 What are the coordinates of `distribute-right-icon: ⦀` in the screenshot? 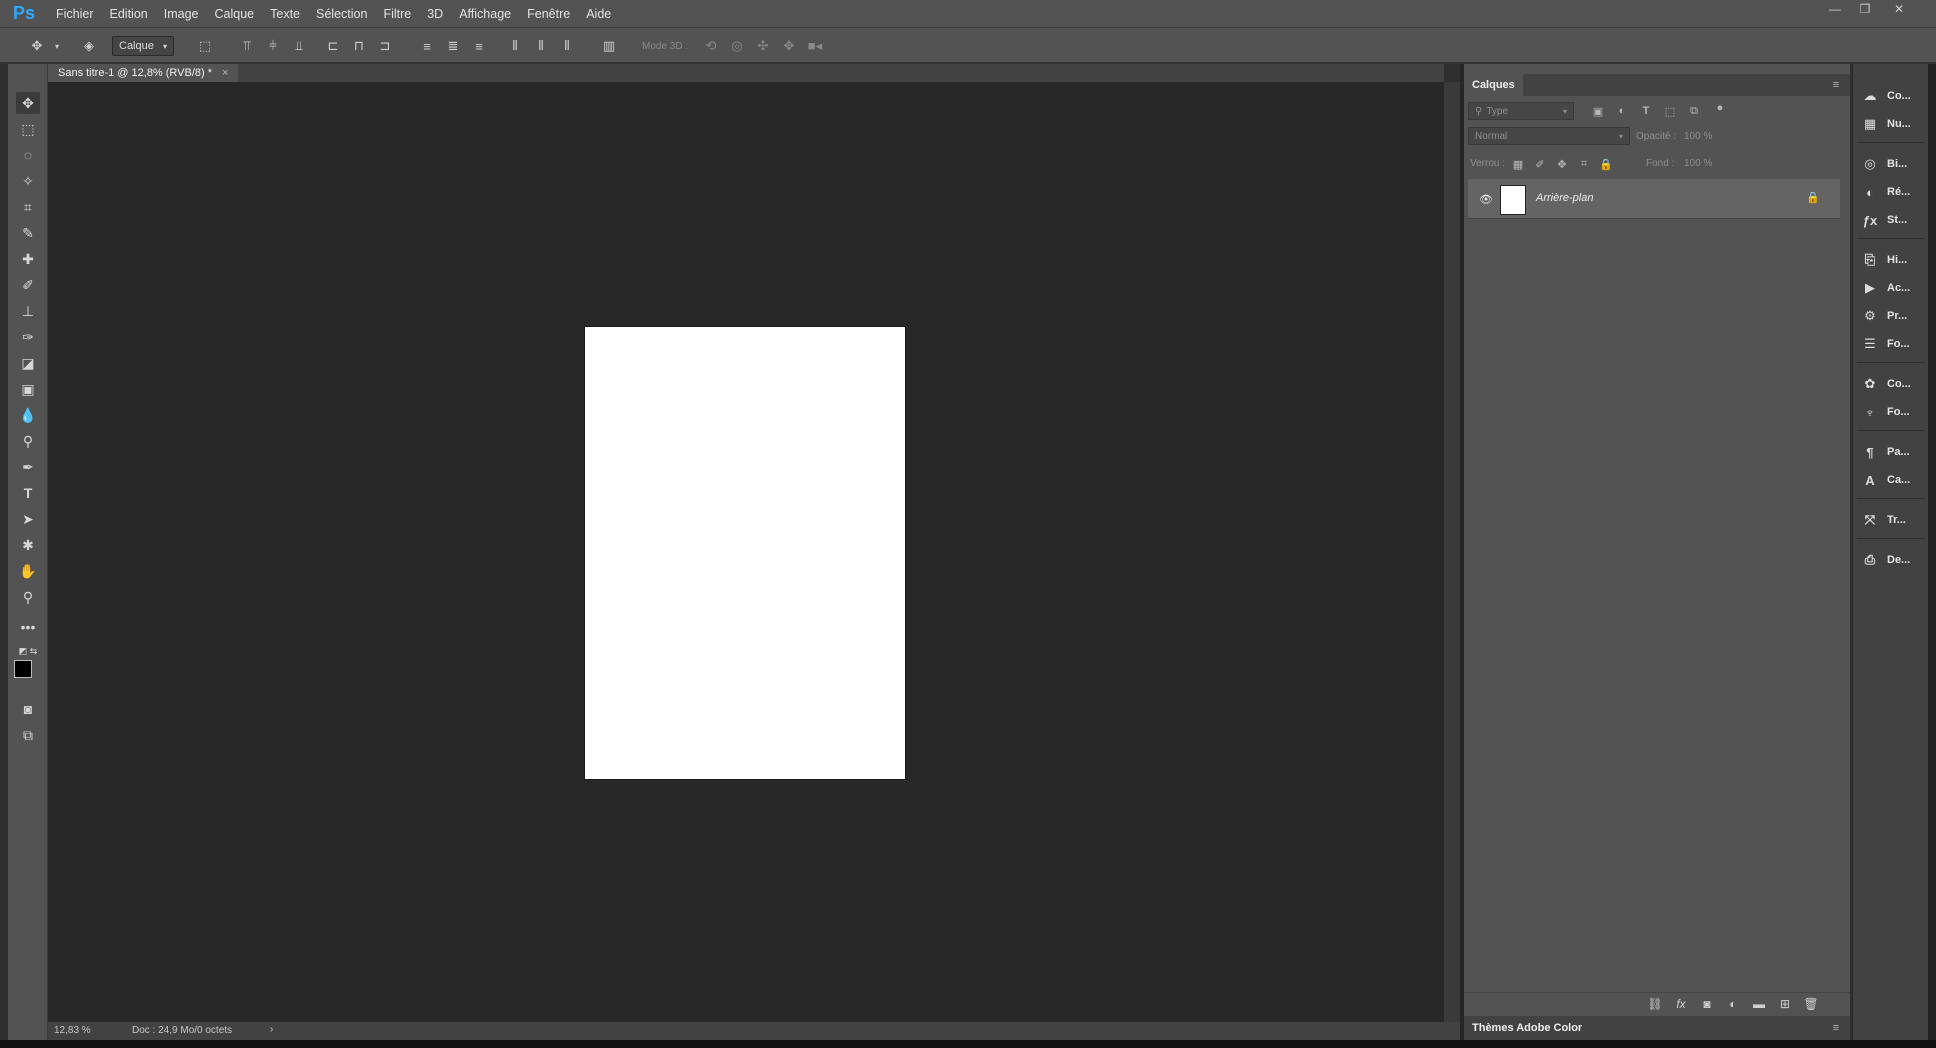 It's located at (567, 46).